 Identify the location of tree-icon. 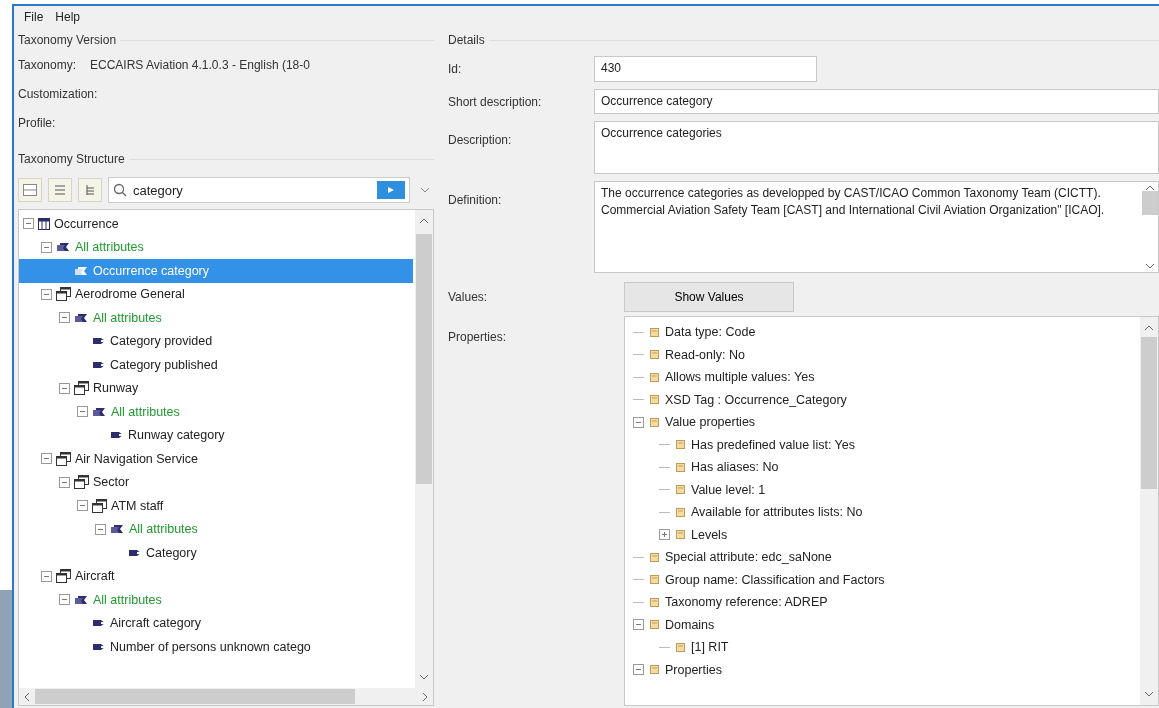
(90, 190).